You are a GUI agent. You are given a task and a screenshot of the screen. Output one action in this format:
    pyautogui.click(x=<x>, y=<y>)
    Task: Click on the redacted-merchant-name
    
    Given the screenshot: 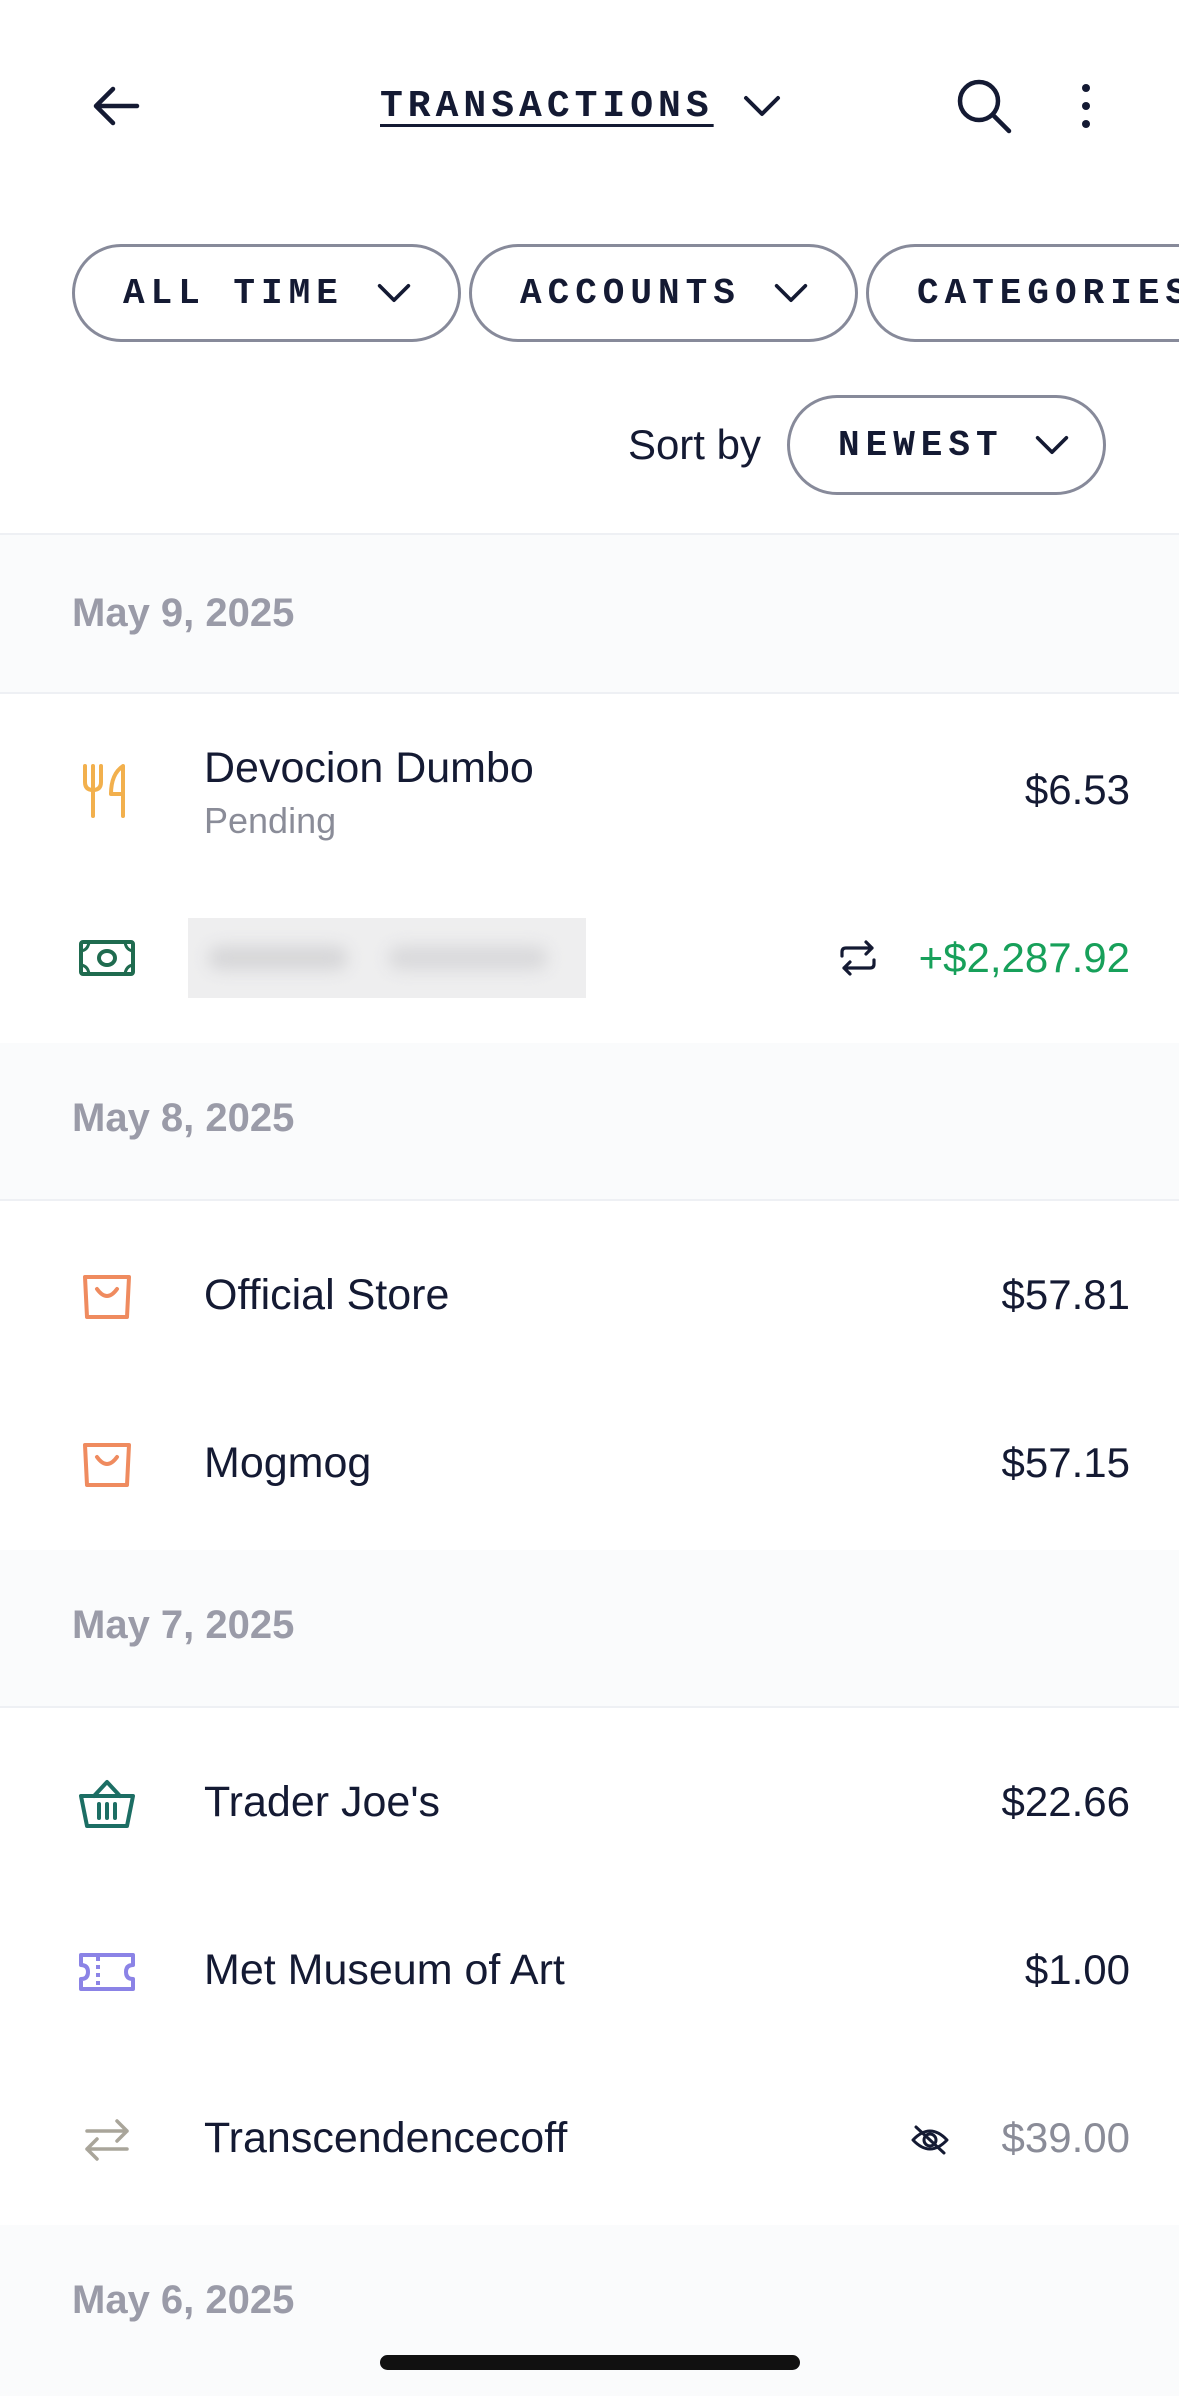 What is the action you would take?
    pyautogui.click(x=387, y=958)
    